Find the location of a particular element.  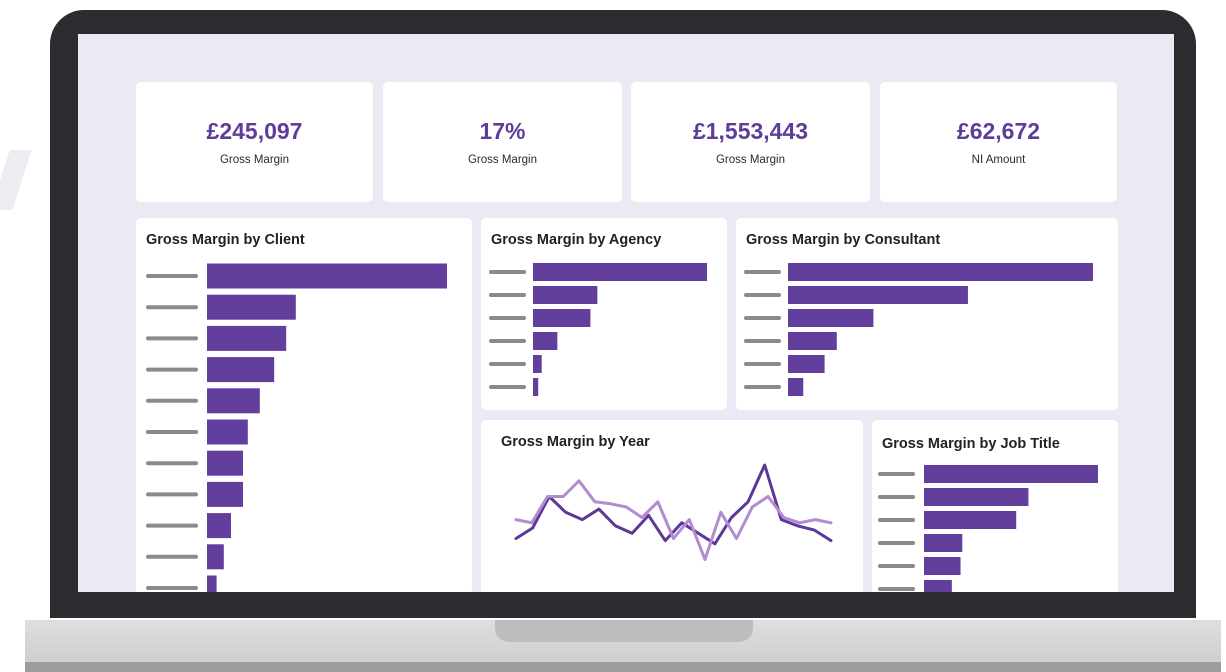

kpi-value: £62,672 is located at coordinates (998, 131).